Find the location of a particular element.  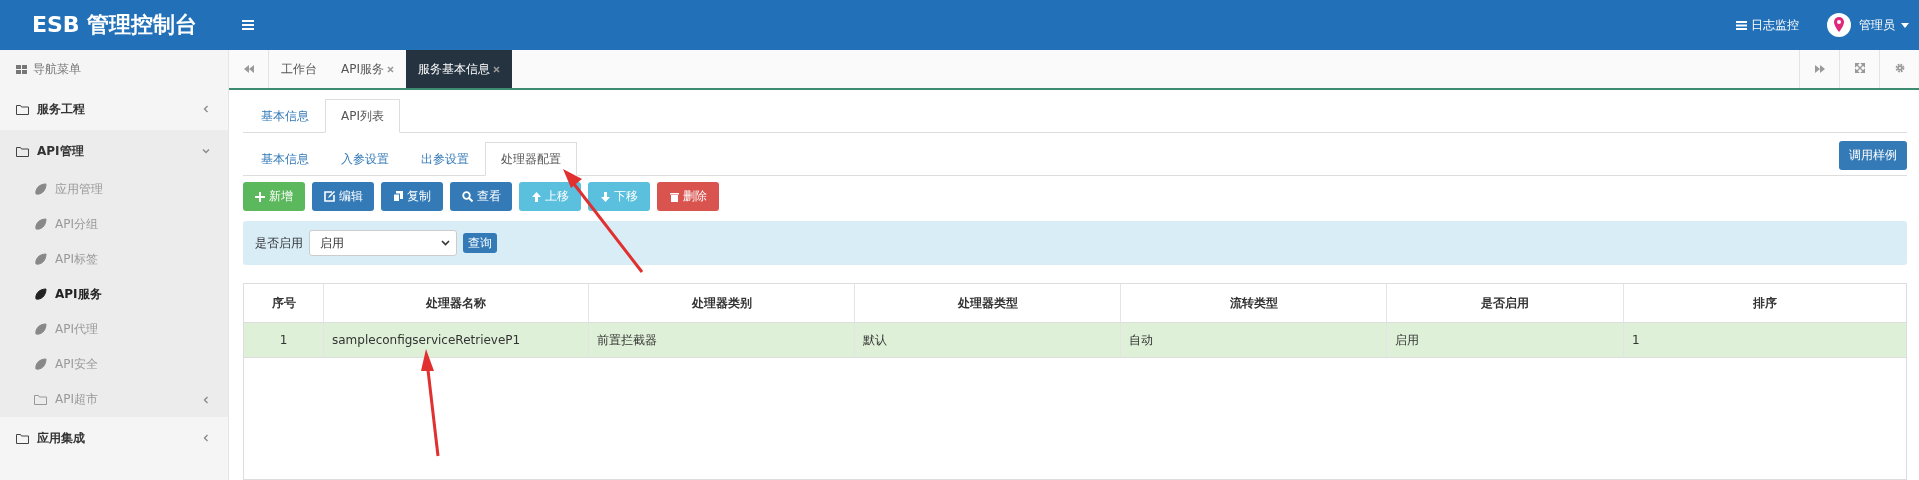

tab: 出参设置 is located at coordinates (445, 159).